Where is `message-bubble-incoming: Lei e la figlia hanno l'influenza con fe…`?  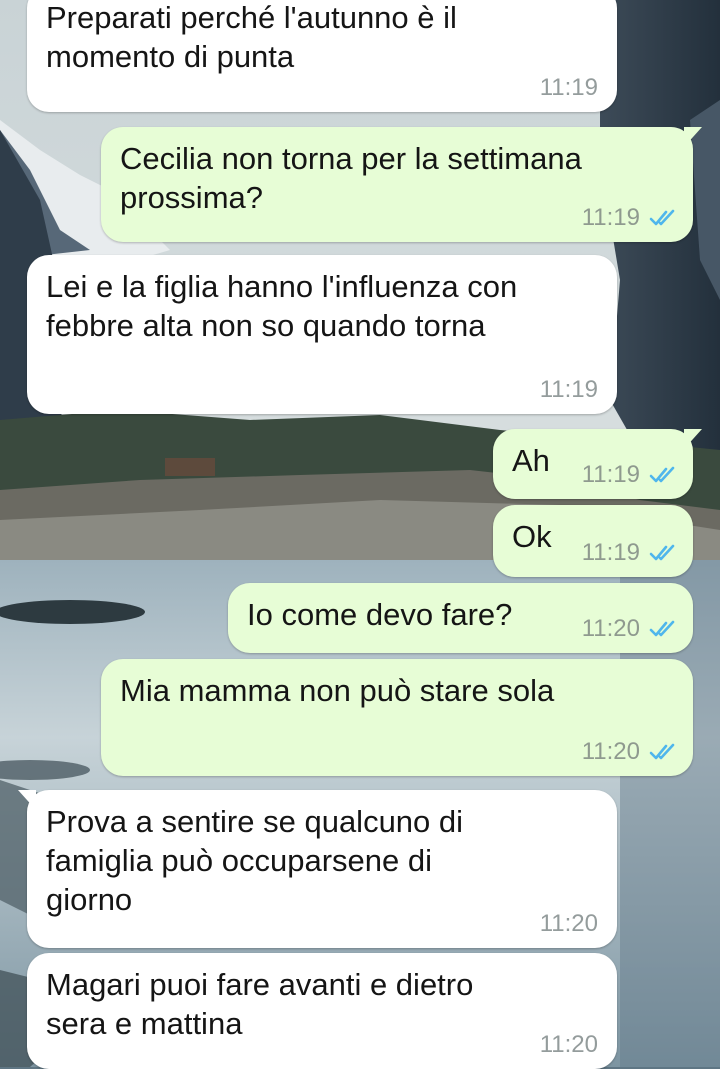 message-bubble-incoming: Lei e la figlia hanno l'influenza con fe… is located at coordinates (322, 334).